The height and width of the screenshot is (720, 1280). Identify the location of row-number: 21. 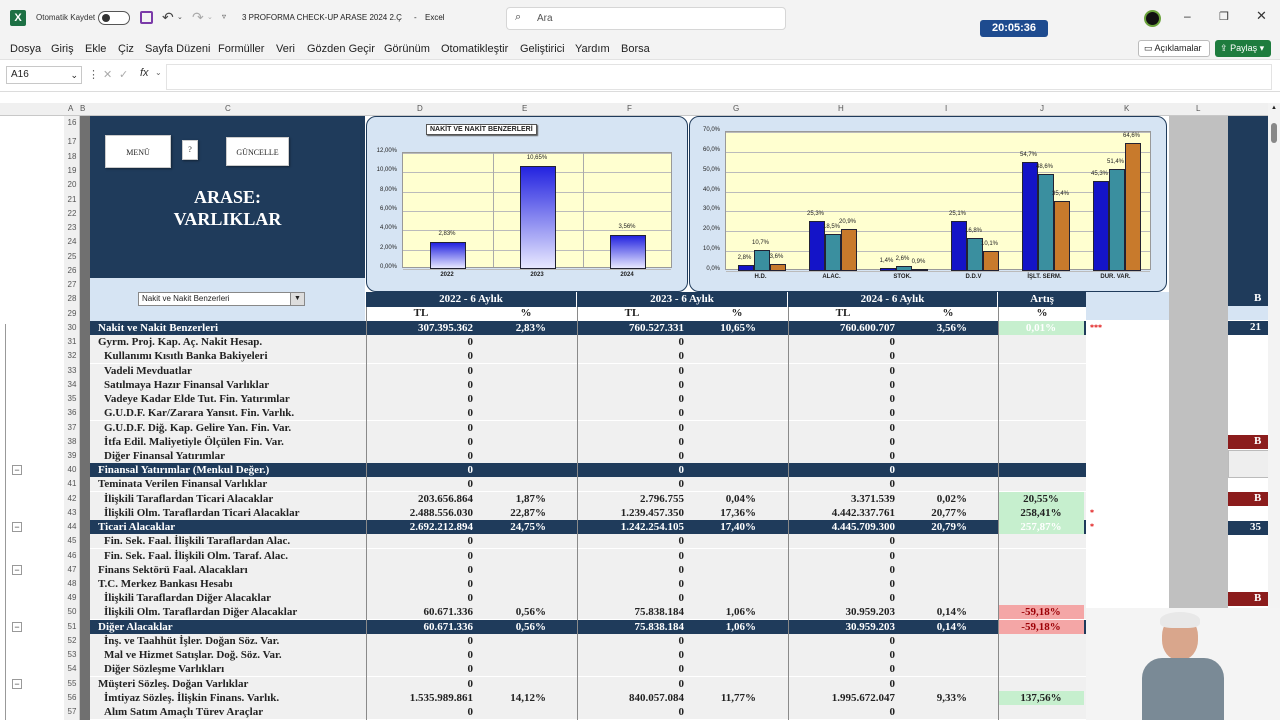
(72, 199).